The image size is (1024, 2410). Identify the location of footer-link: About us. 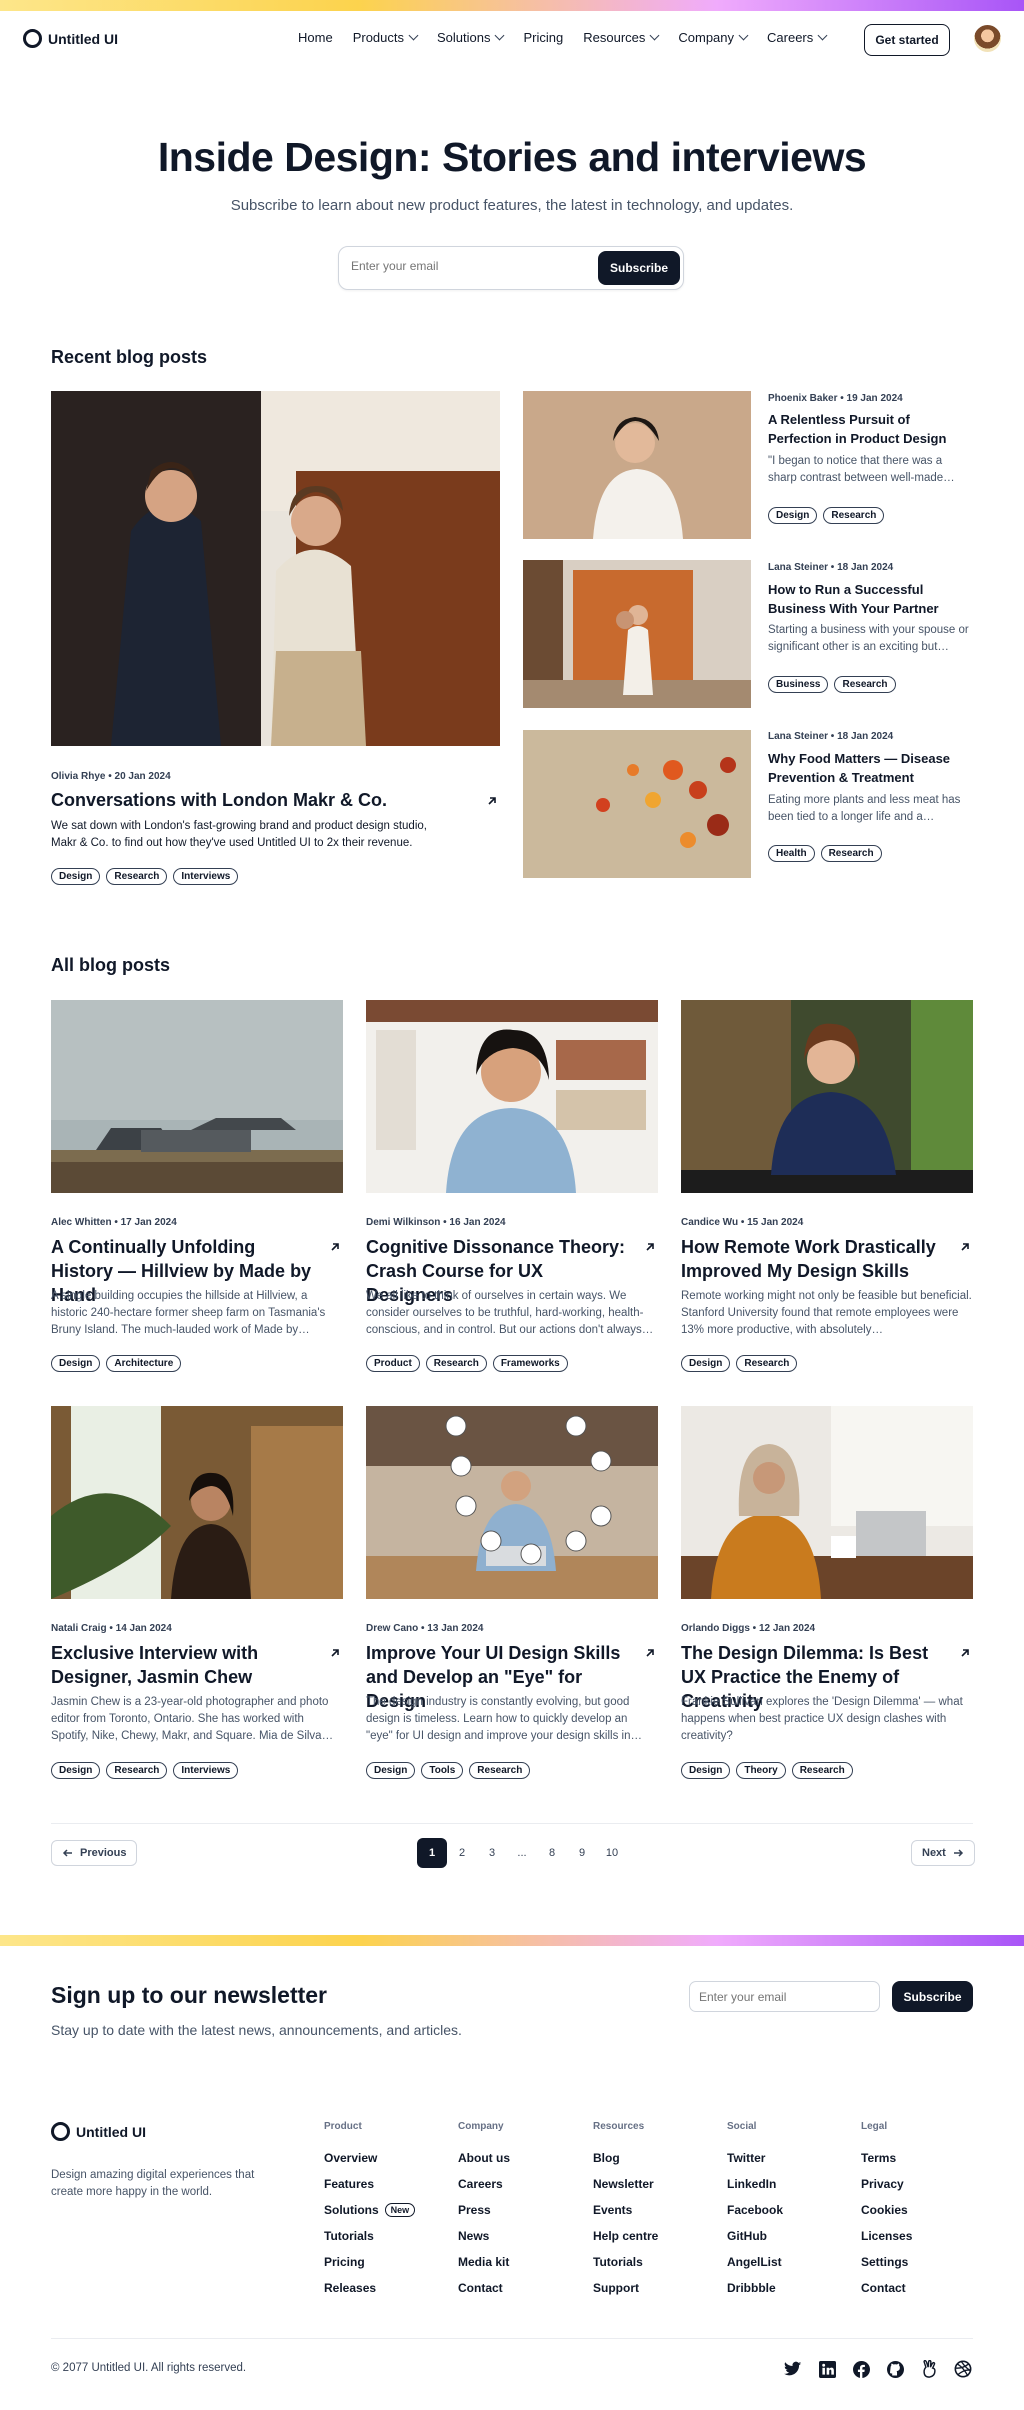
(484, 2158).